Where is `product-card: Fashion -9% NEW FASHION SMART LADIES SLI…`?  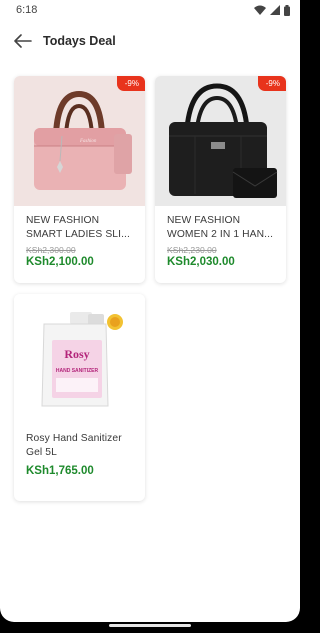
product-card: Fashion -9% NEW FASHION SMART LADIES SLI… is located at coordinates (79, 179).